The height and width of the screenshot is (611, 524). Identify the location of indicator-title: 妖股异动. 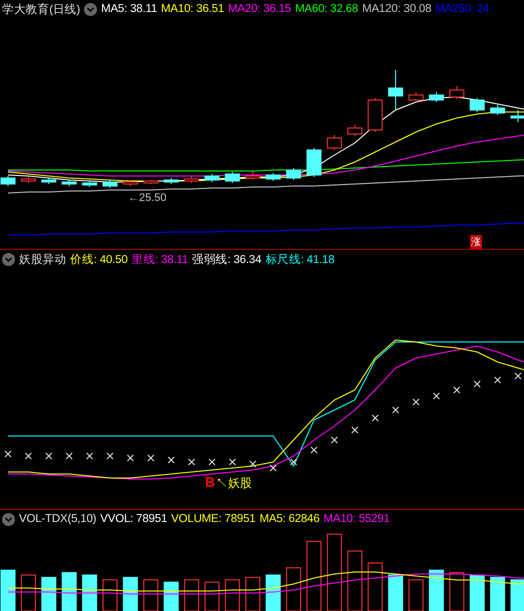
(42, 259).